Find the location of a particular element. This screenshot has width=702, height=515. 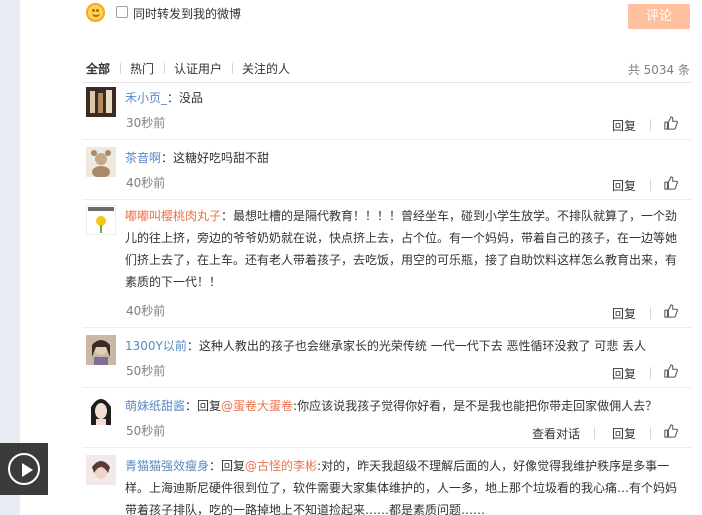

forward-label: 同时转发到我的微博 is located at coordinates (187, 13).